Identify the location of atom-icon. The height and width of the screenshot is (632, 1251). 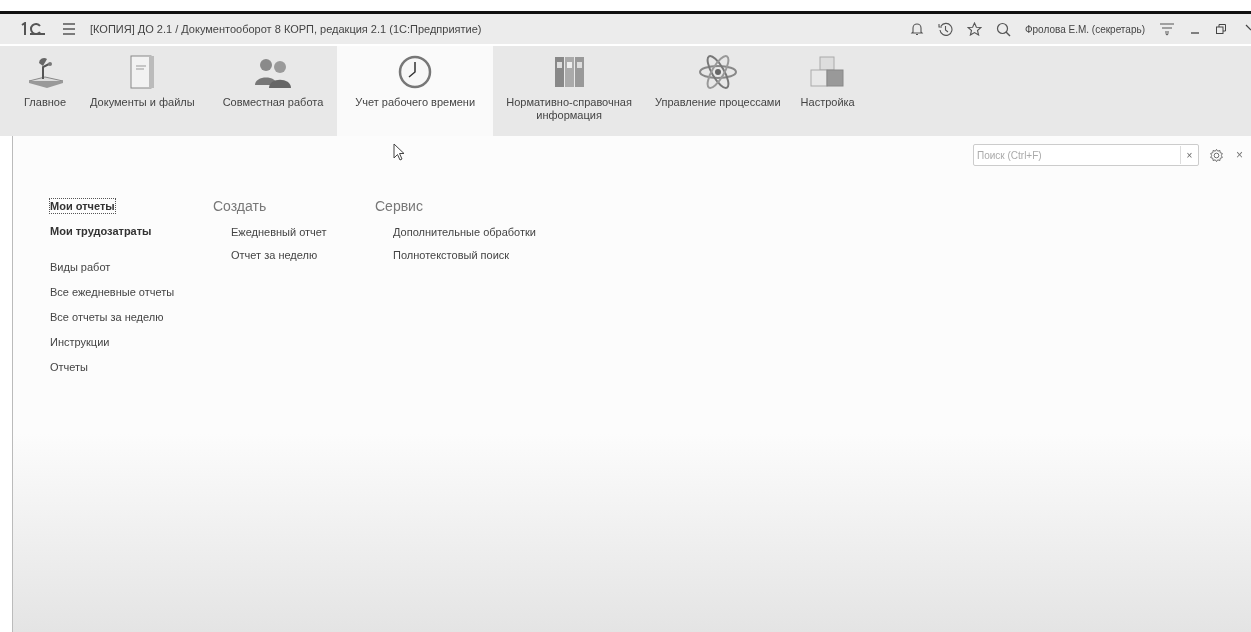
(717, 72).